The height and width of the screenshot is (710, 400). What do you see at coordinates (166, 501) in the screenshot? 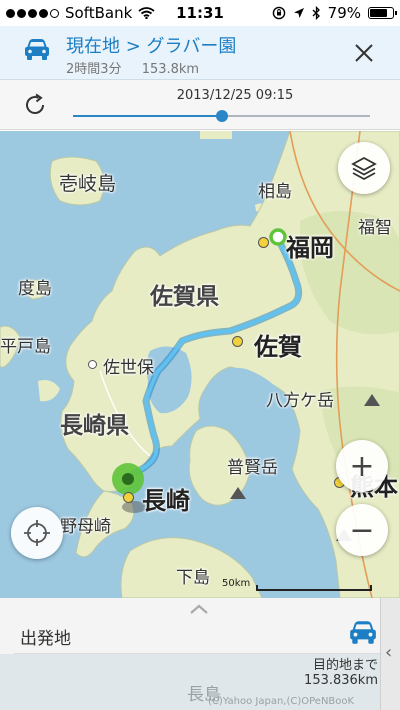
I see `map-label-nagasaki: 長崎` at bounding box center [166, 501].